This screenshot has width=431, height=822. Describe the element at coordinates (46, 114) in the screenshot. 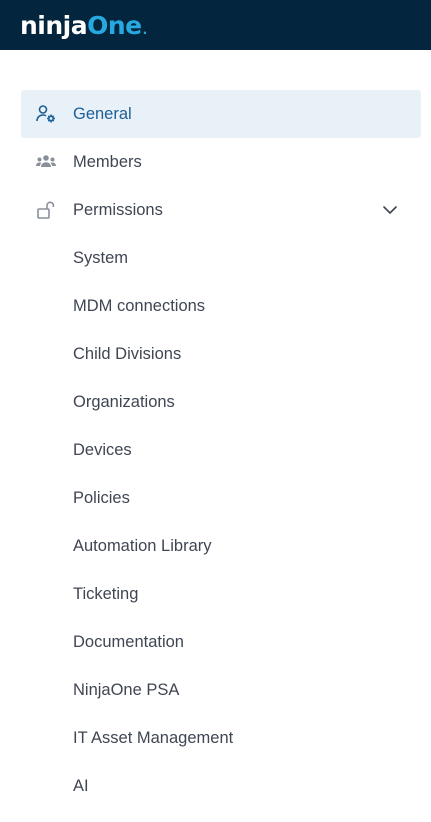

I see `user-gear-icon` at that location.